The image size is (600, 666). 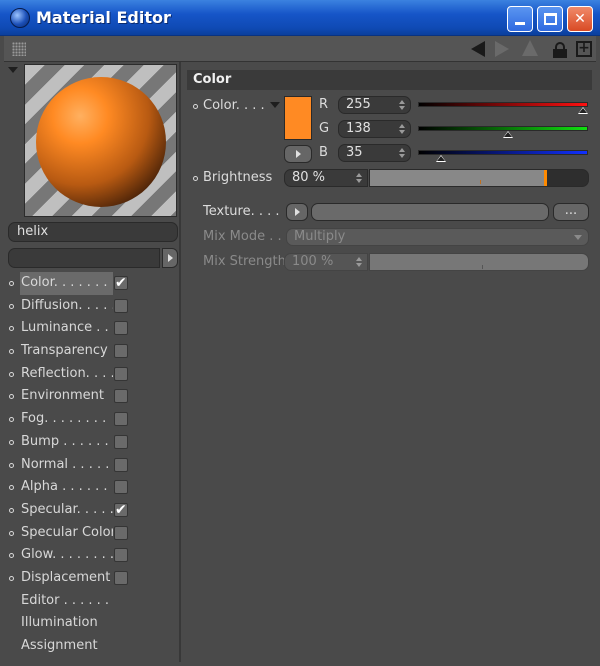 What do you see at coordinates (520, 19) in the screenshot?
I see `minimize-button` at bounding box center [520, 19].